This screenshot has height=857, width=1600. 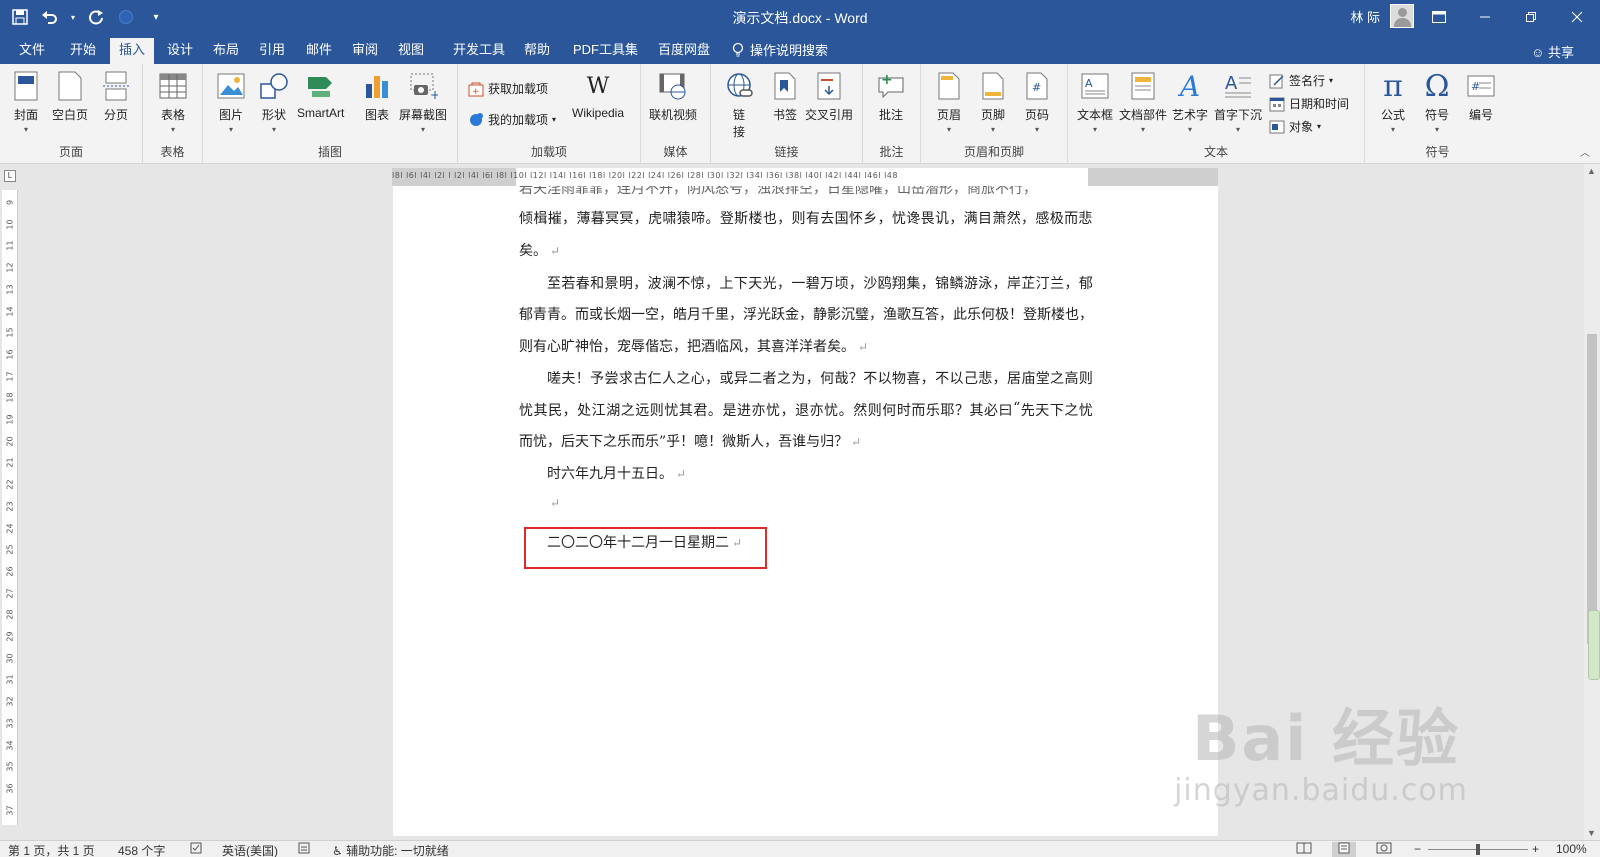 I want to click on table-icon, so click(x=173, y=86).